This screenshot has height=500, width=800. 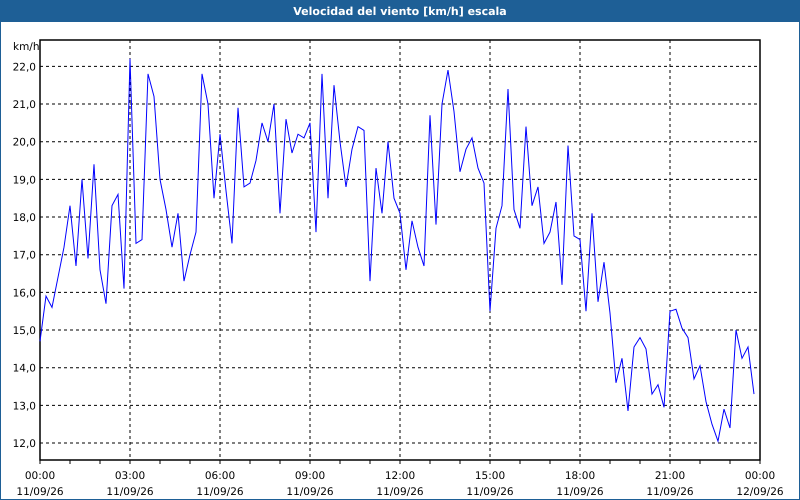 I want to click on x-tick-label: 15:00 11/09/26, so click(x=490, y=484).